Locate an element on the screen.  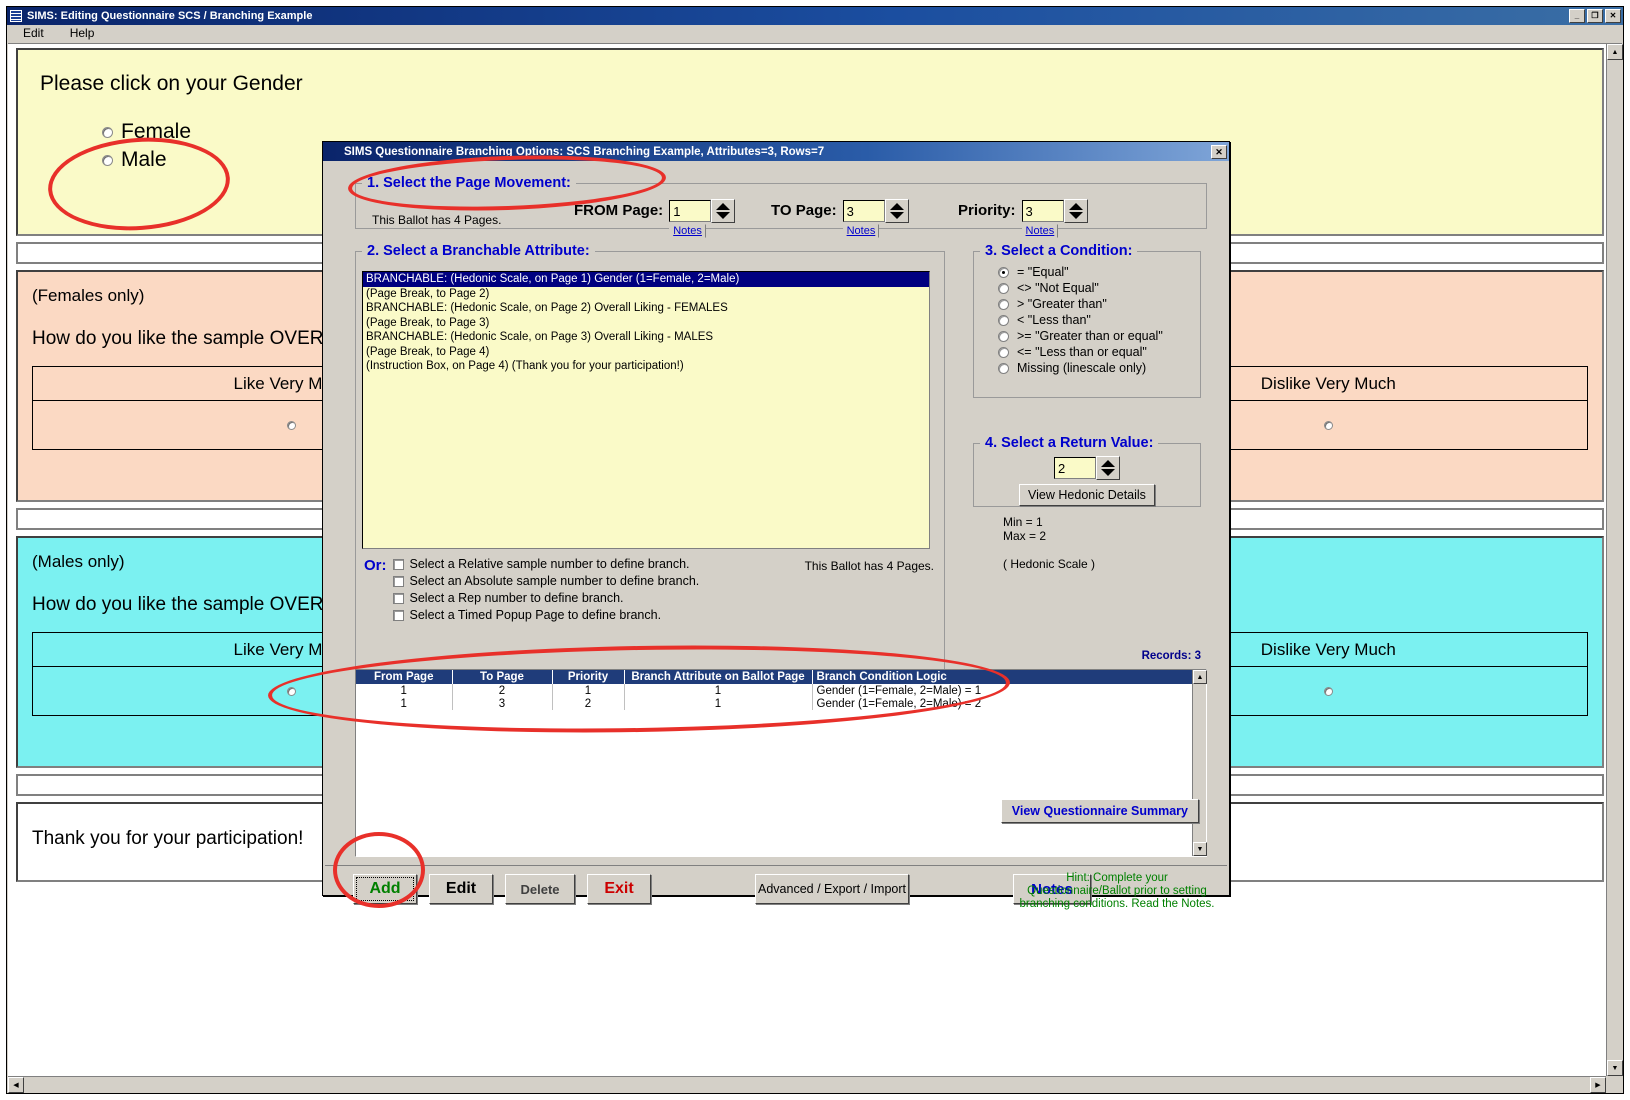
return-value-min: Min = 1 is located at coordinates (1023, 522).